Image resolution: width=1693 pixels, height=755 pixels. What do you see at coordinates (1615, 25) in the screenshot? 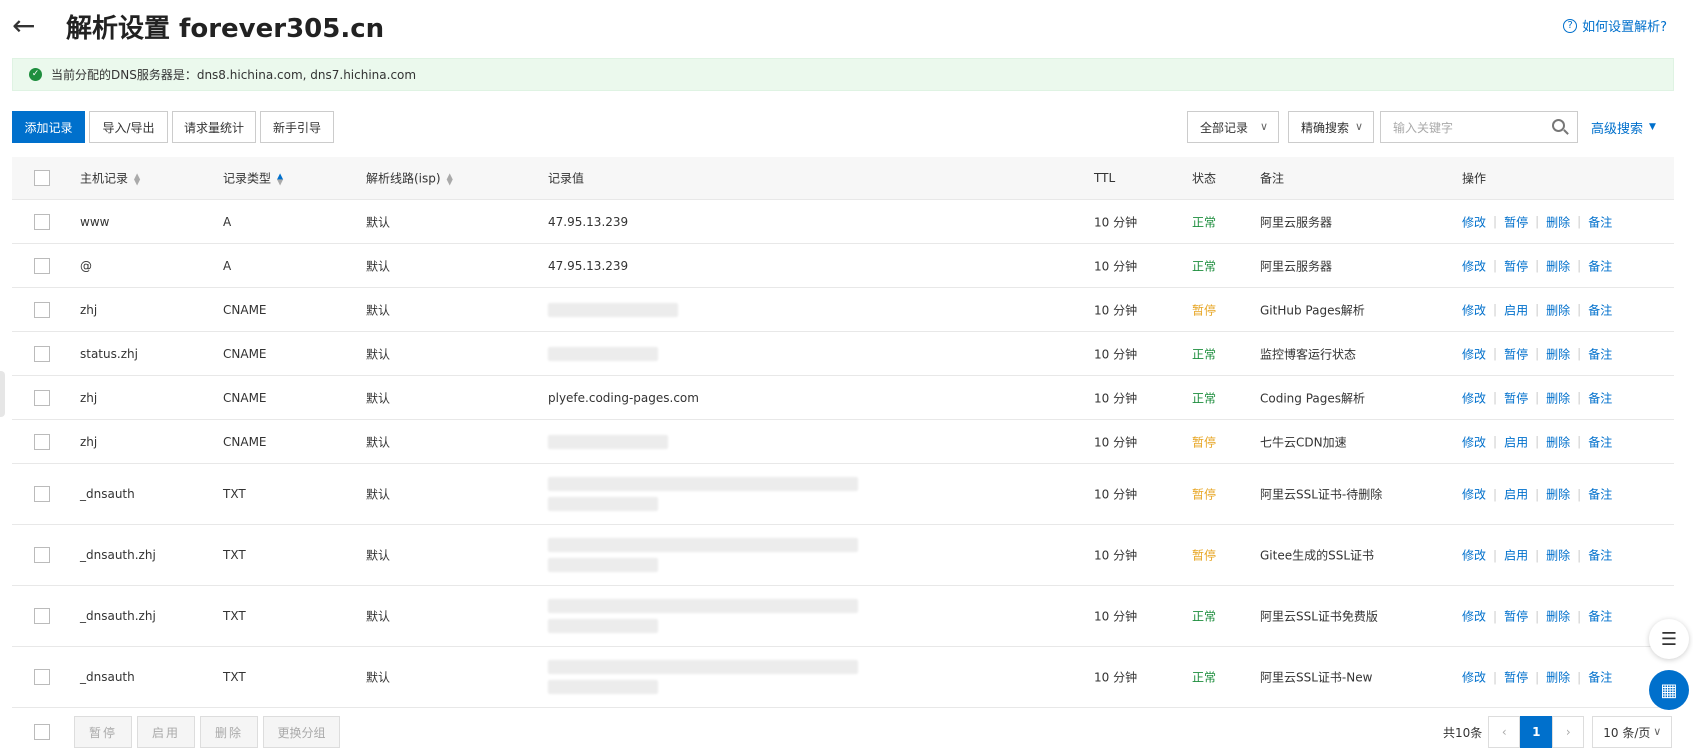
I see `help-link: ? 如何设置解析?` at bounding box center [1615, 25].